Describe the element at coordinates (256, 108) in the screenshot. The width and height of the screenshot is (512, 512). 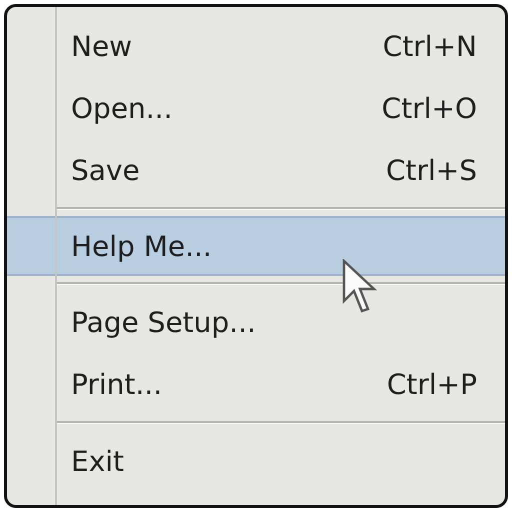
I see `menu-item: Open... Ctrl+O` at that location.